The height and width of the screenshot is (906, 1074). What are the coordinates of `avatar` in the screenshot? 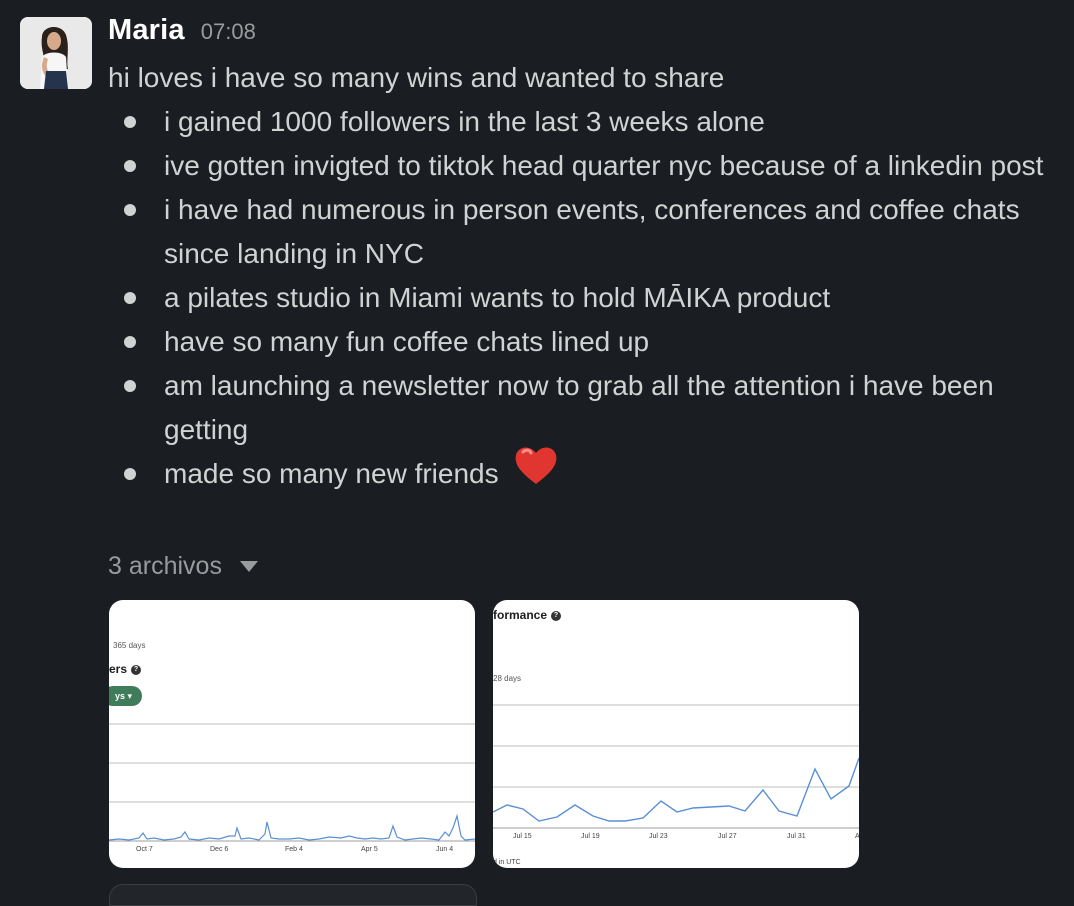 It's located at (56, 53).